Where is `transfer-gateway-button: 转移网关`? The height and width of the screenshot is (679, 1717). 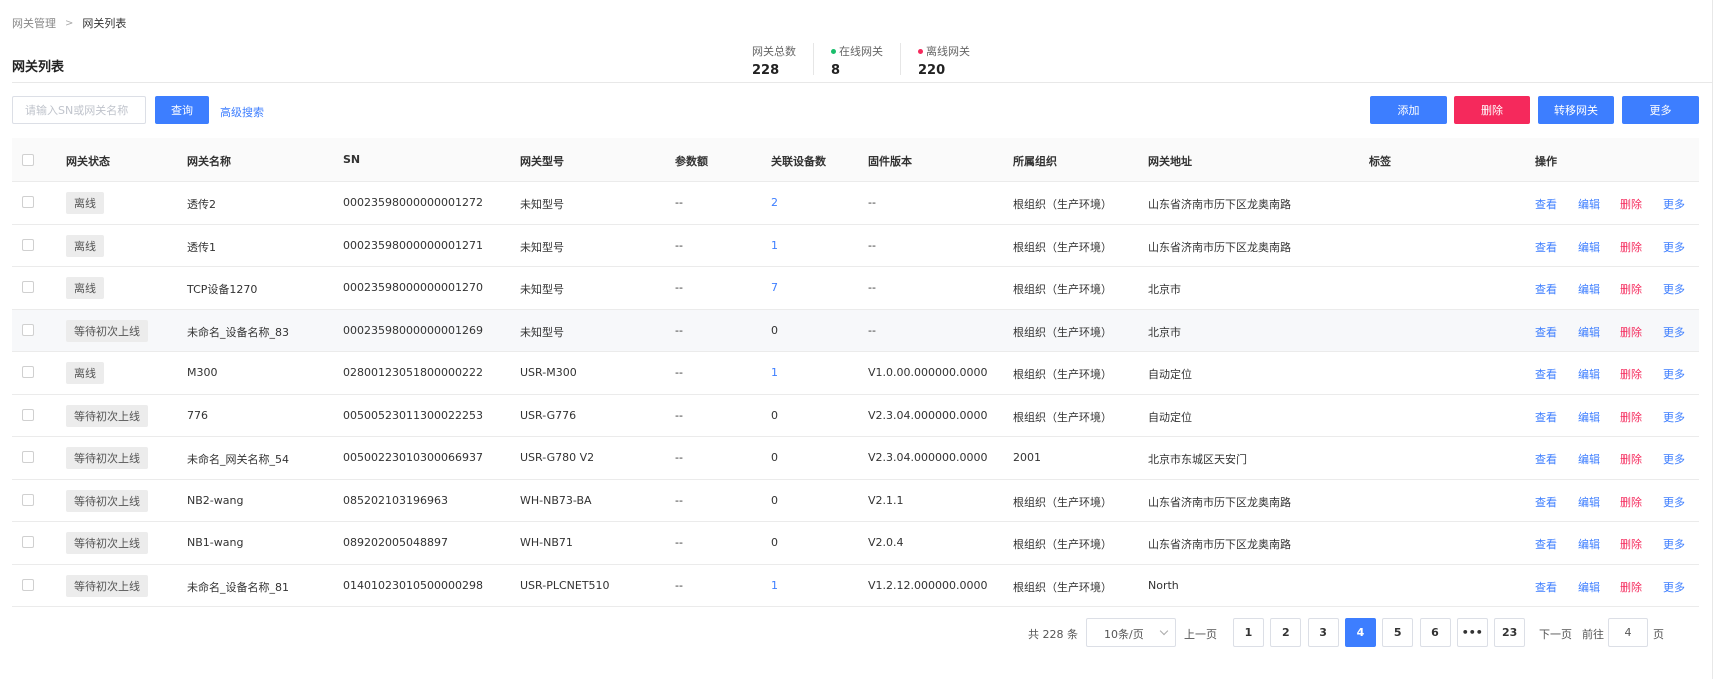 transfer-gateway-button: 转移网关 is located at coordinates (1576, 110).